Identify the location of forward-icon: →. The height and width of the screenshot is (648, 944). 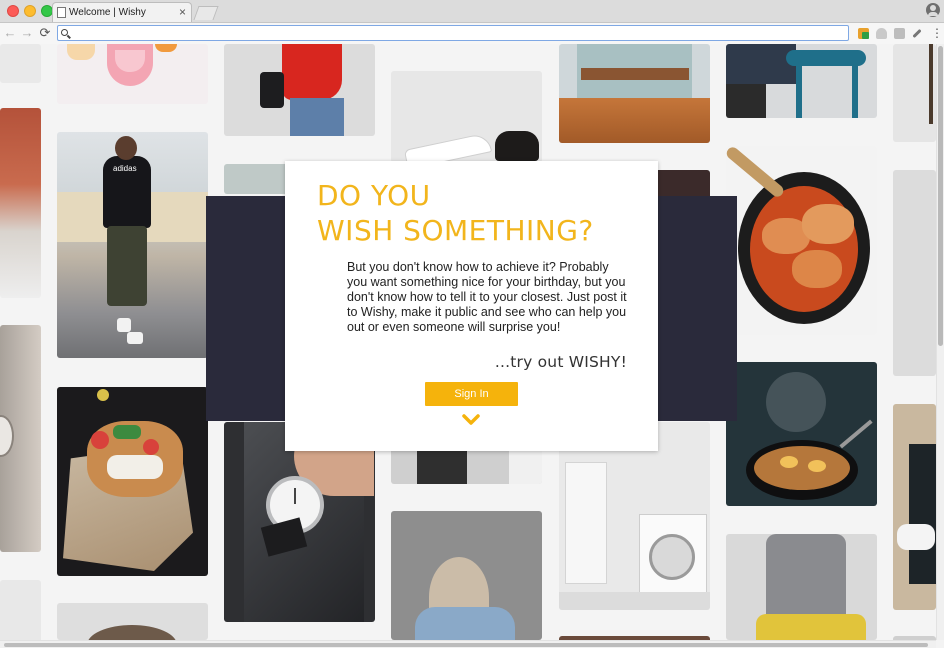
(27, 33).